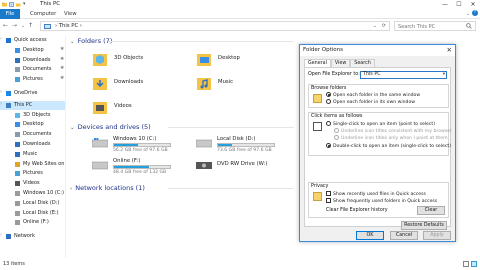 The image size is (480, 270). I want to click on sidebar-item-videos: Videos, so click(32, 183).